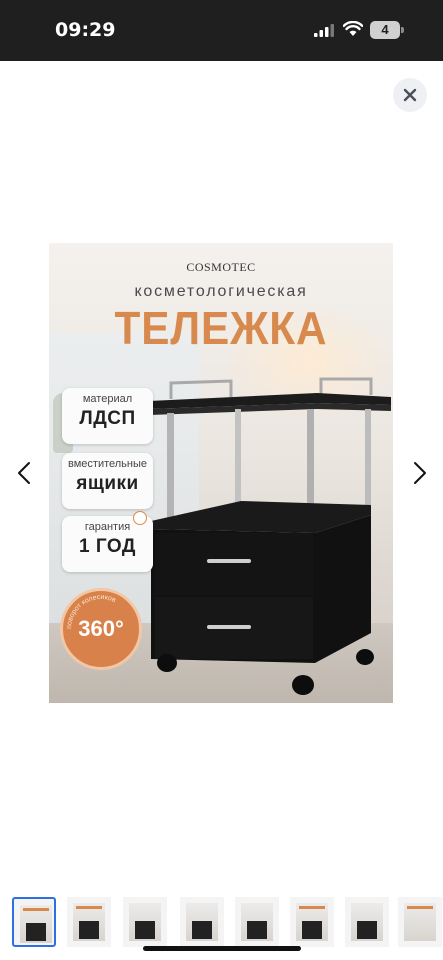  I want to click on feature-label: материал, so click(107, 399).